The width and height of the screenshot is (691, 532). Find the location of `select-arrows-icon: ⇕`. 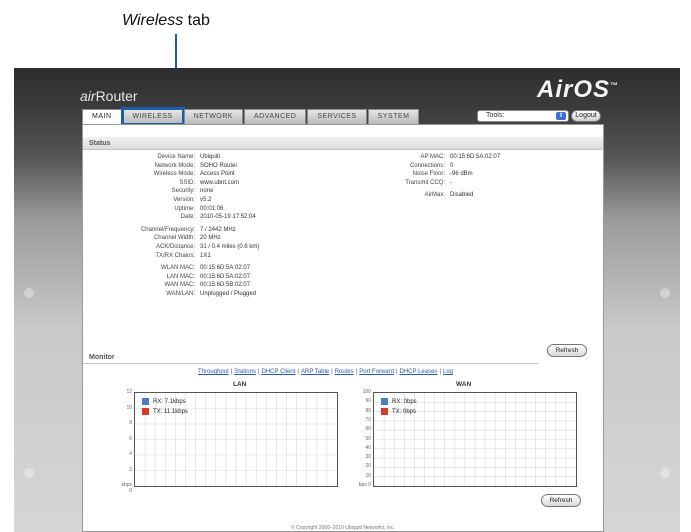

select-arrows-icon: ⇕ is located at coordinates (561, 116).